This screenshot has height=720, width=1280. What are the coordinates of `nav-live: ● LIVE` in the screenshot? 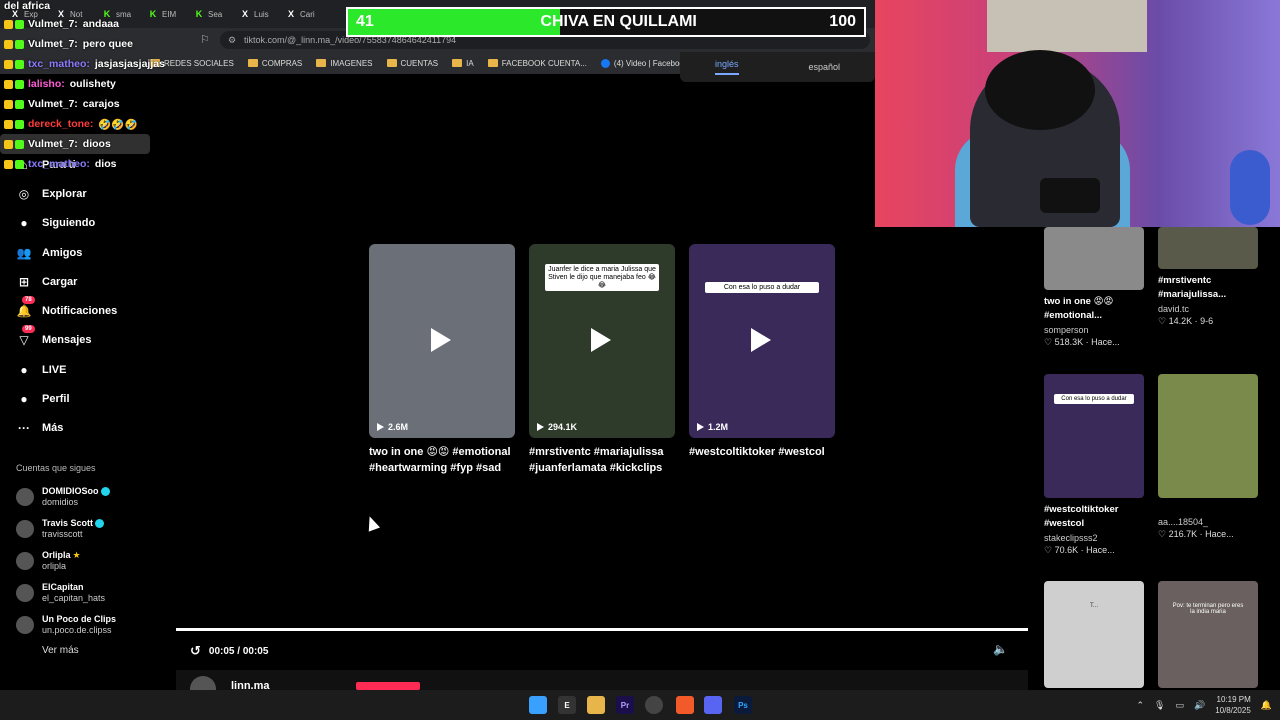 It's located at (80, 369).